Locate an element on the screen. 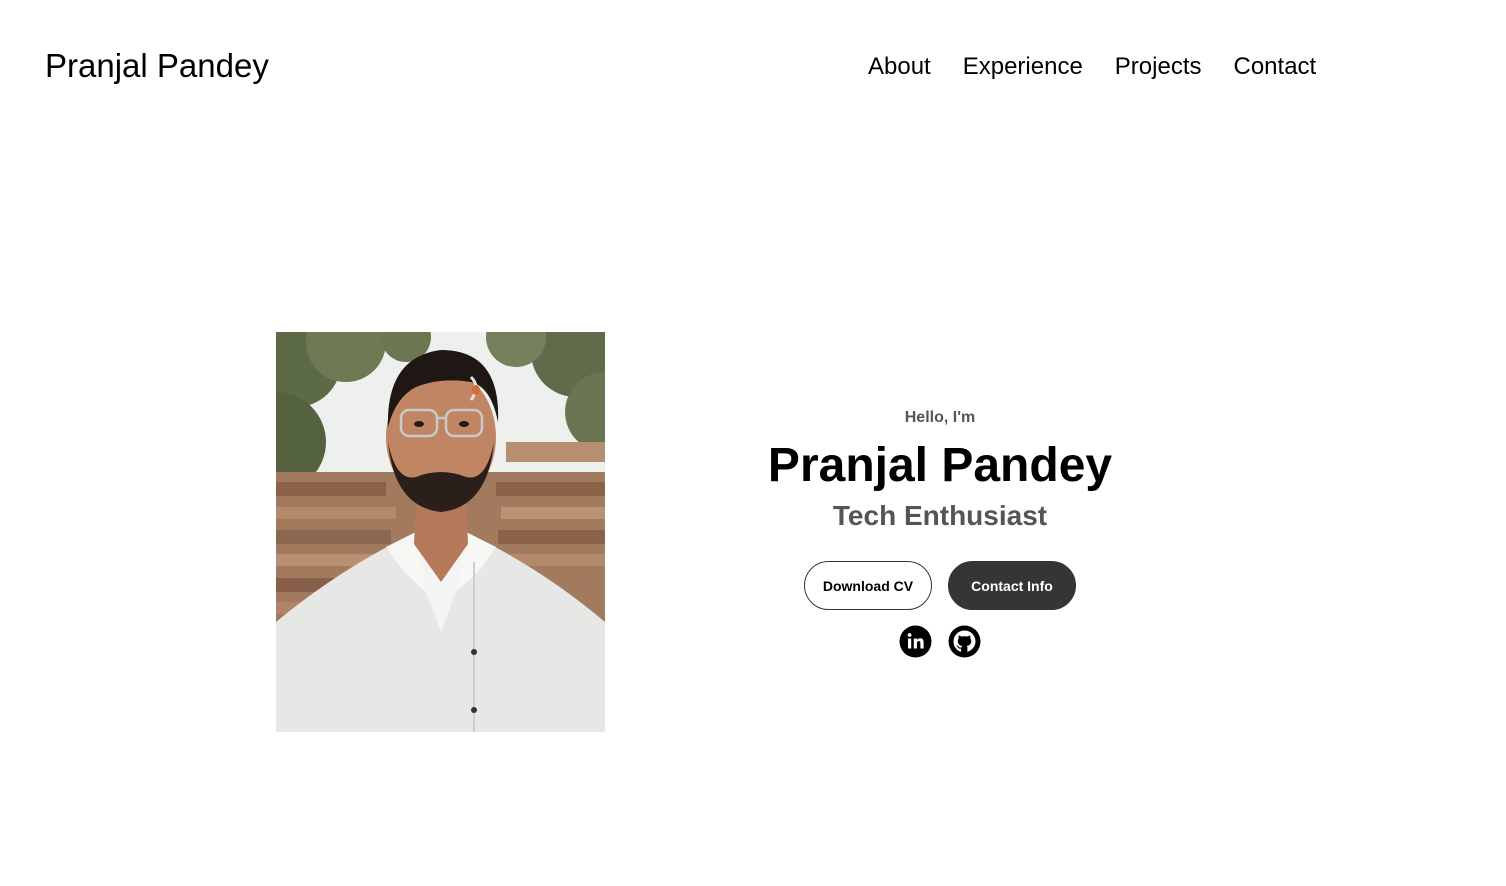  hero-subtitle: Tech Enthusiast is located at coordinates (940, 515).